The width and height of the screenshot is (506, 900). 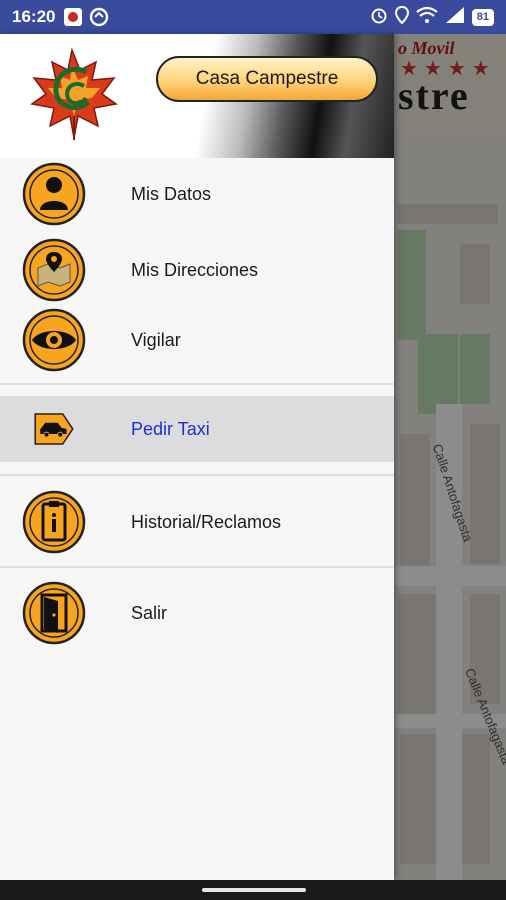 What do you see at coordinates (427, 17) in the screenshot?
I see `wifi-icon` at bounding box center [427, 17].